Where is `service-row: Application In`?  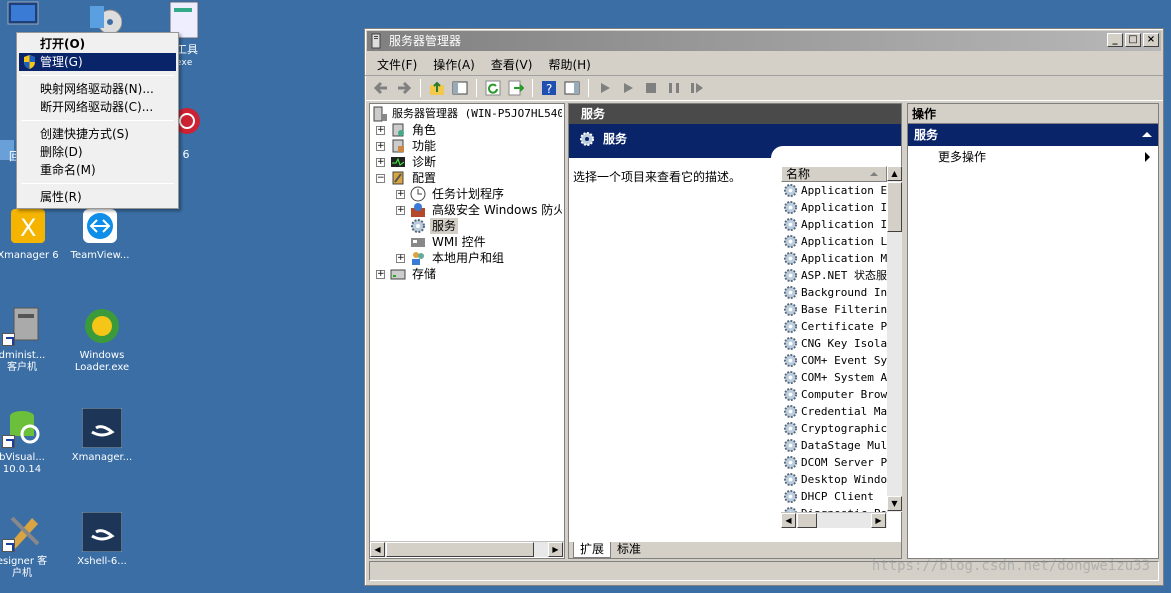
service-row: Application In is located at coordinates (834, 224).